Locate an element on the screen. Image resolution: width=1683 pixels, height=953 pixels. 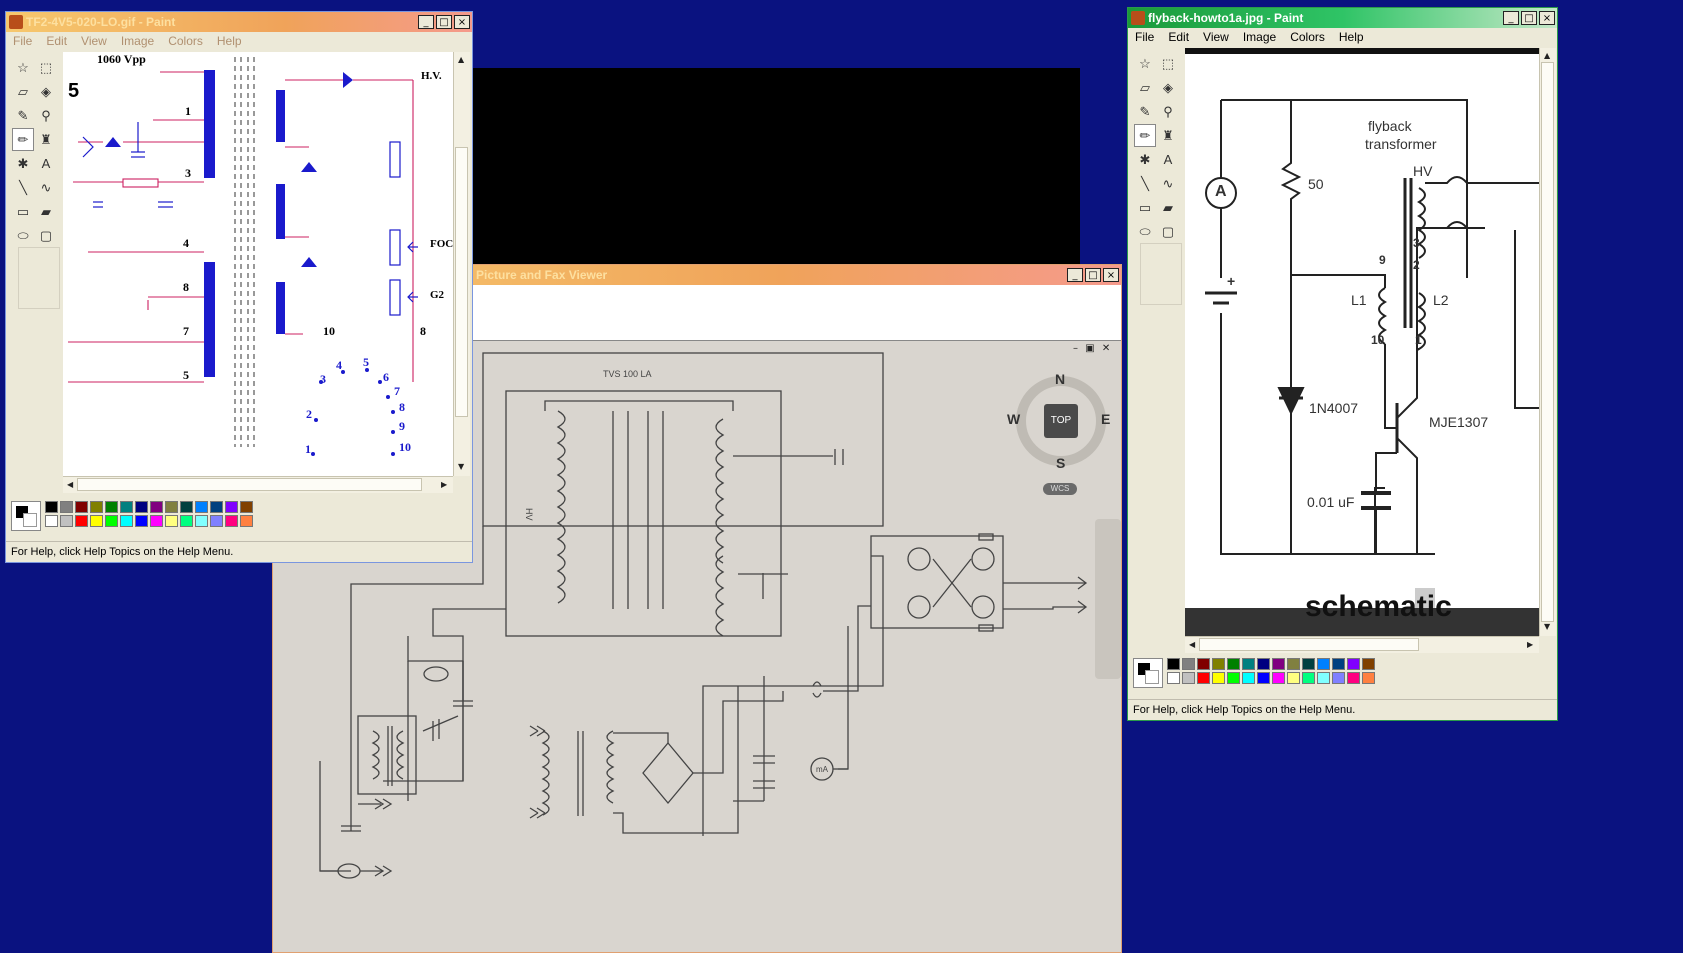
menu-image: Image is located at coordinates (1259, 37).